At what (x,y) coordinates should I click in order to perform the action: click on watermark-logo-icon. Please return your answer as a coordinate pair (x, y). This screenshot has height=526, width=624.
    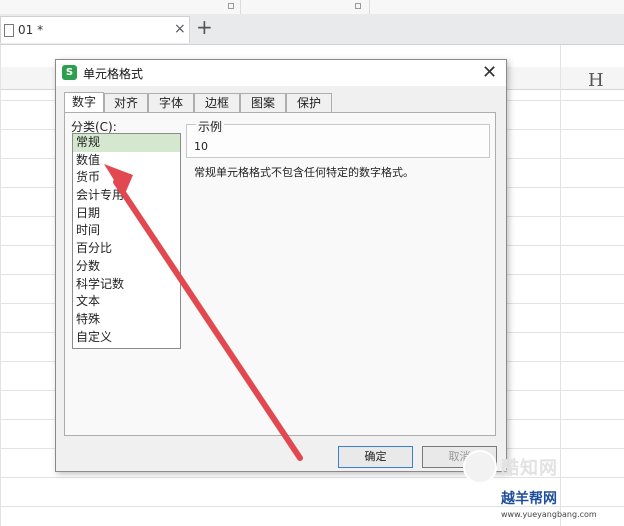
    Looking at the image, I should click on (480, 467).